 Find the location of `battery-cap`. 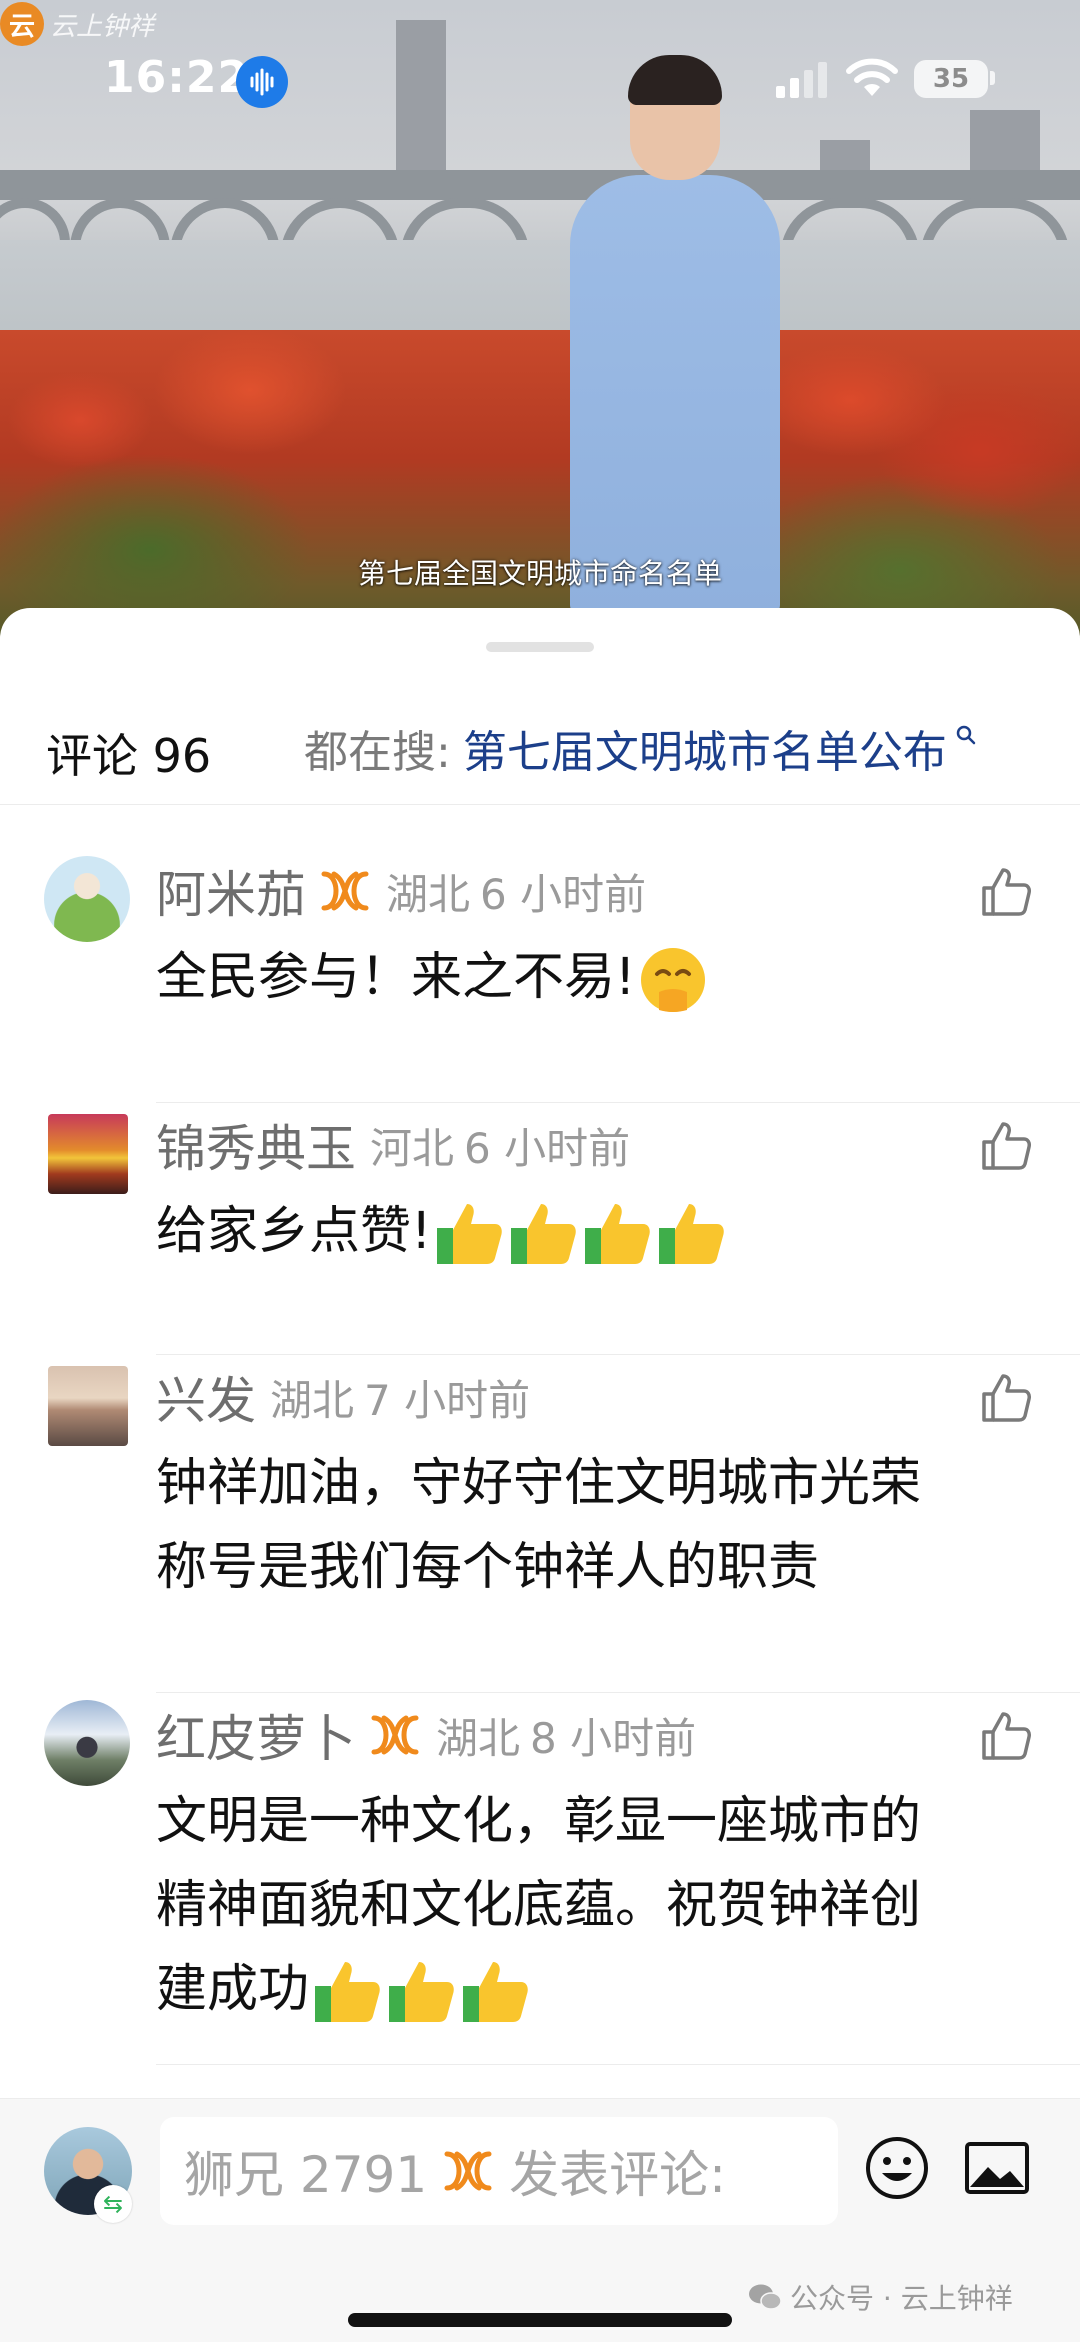

battery-cap is located at coordinates (992, 78).